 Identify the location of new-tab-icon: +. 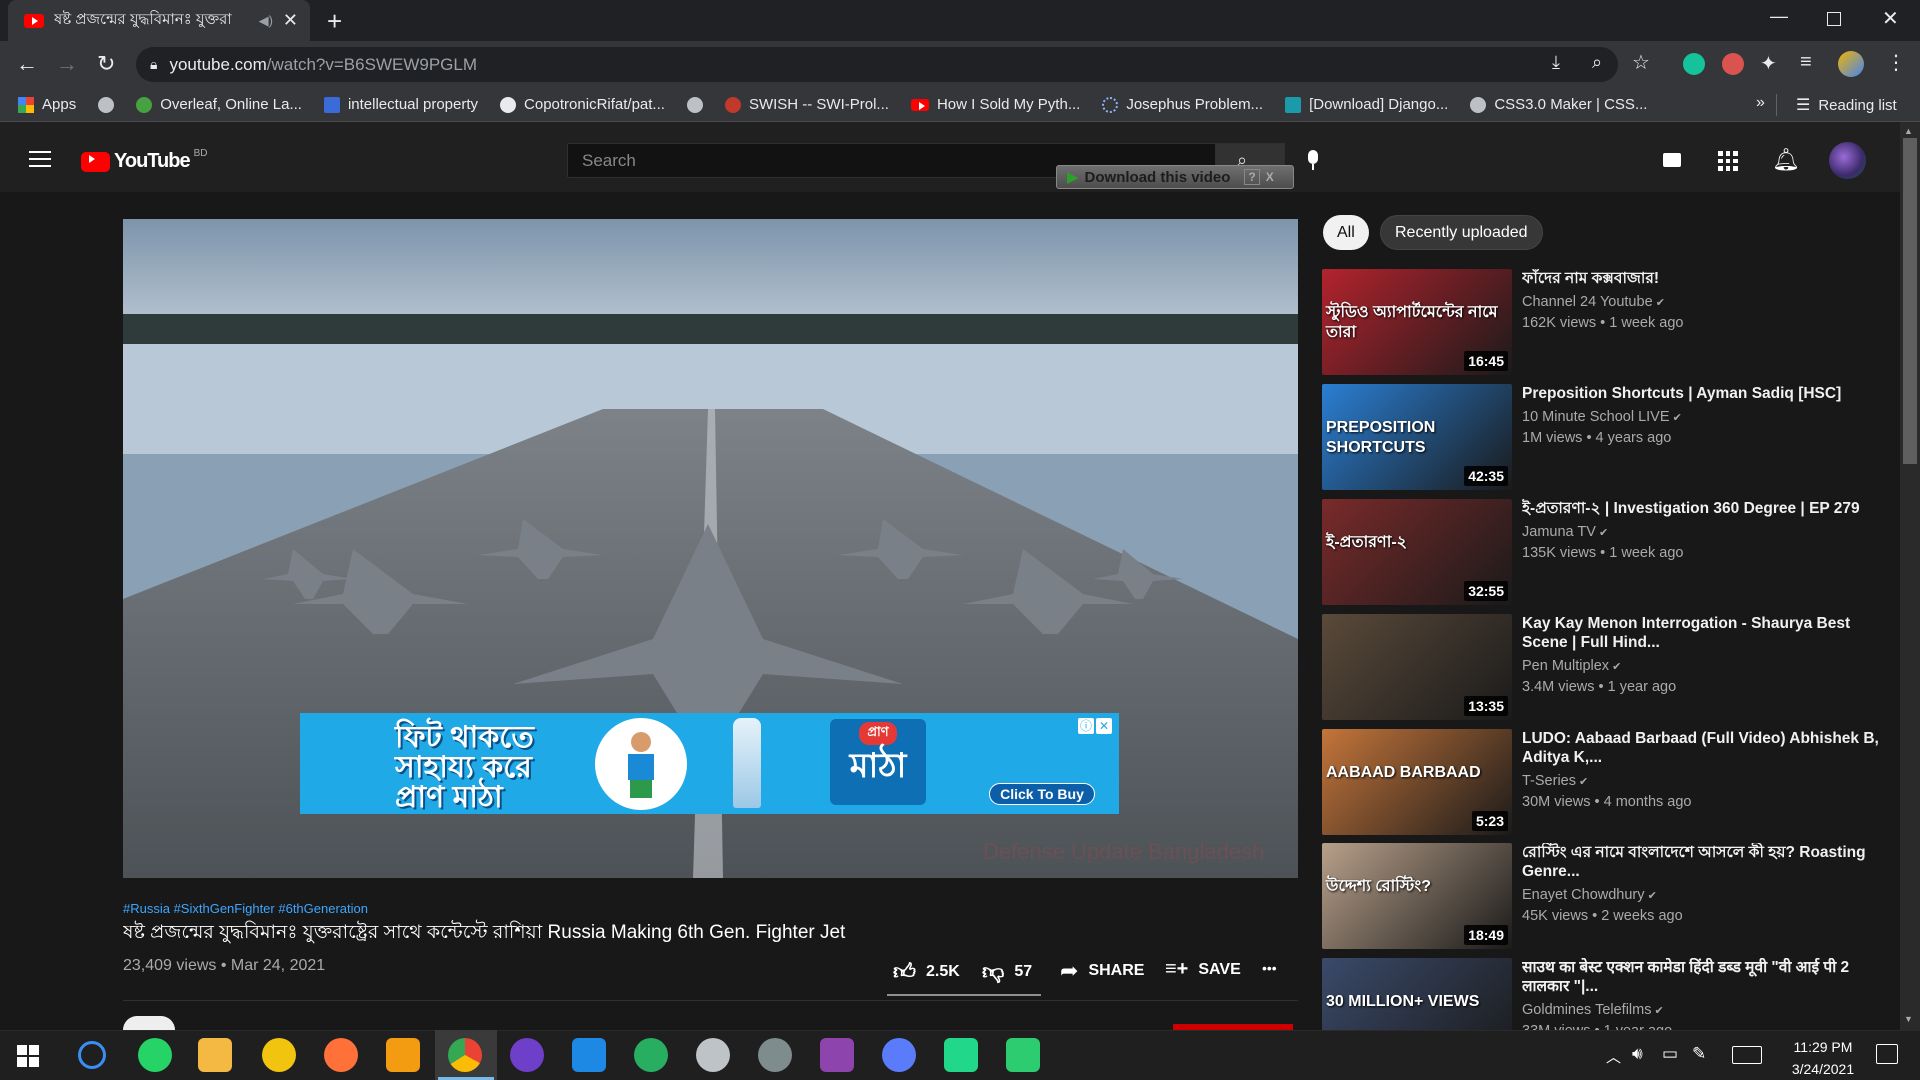
(334, 21).